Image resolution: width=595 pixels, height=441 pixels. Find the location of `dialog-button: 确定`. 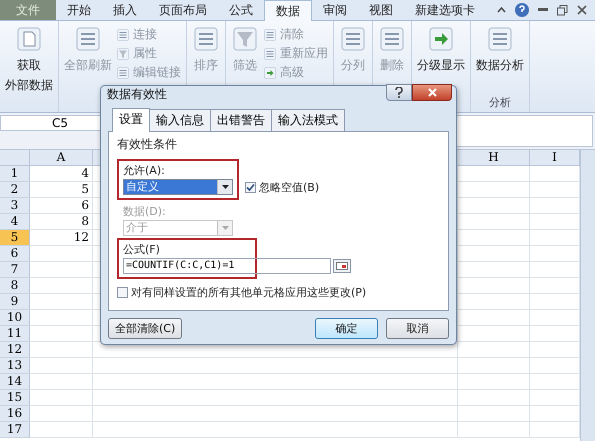

dialog-button: 确定 is located at coordinates (346, 328).